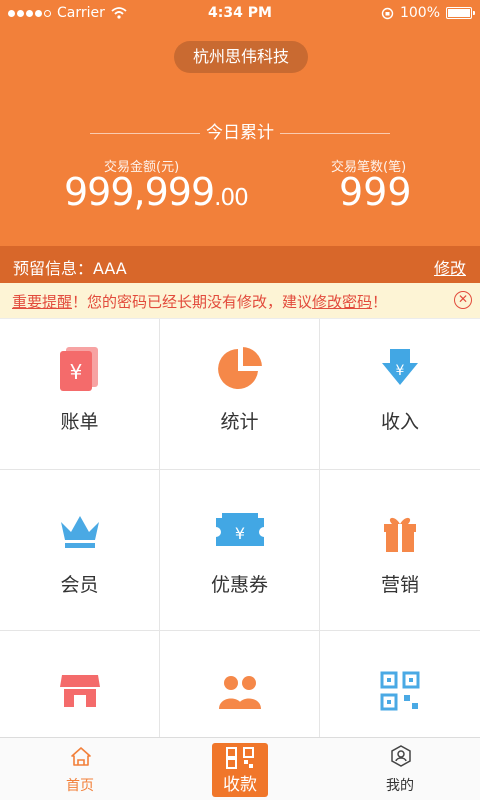 The image size is (480, 800). I want to click on company-badge: 杭州思伟科技, so click(241, 57).